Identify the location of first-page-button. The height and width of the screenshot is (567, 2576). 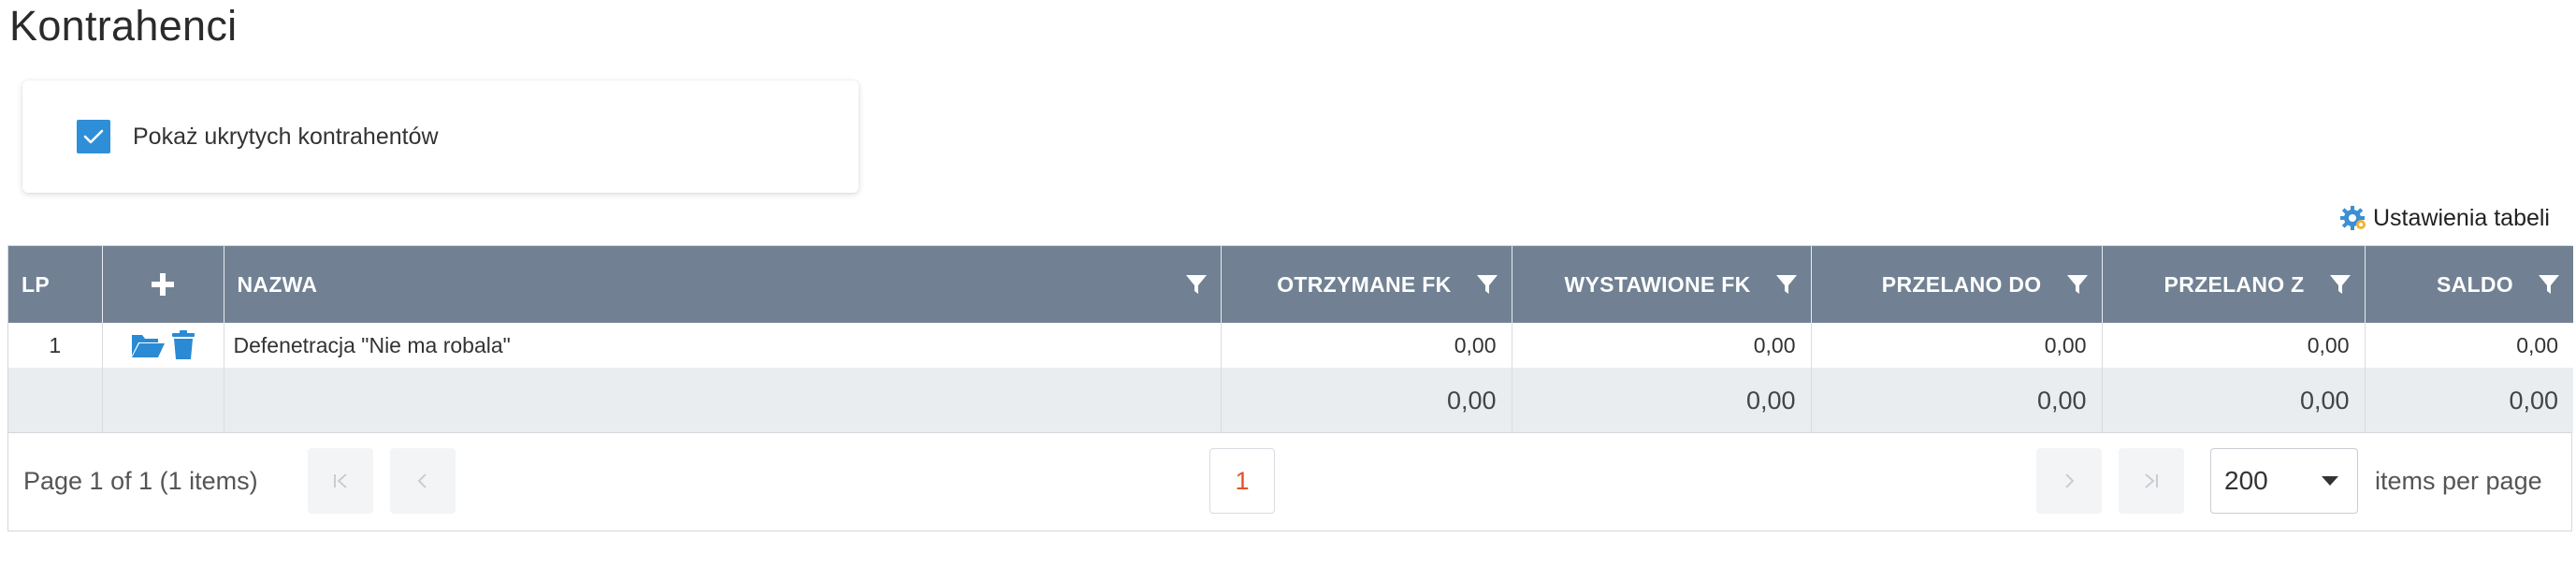
(340, 481).